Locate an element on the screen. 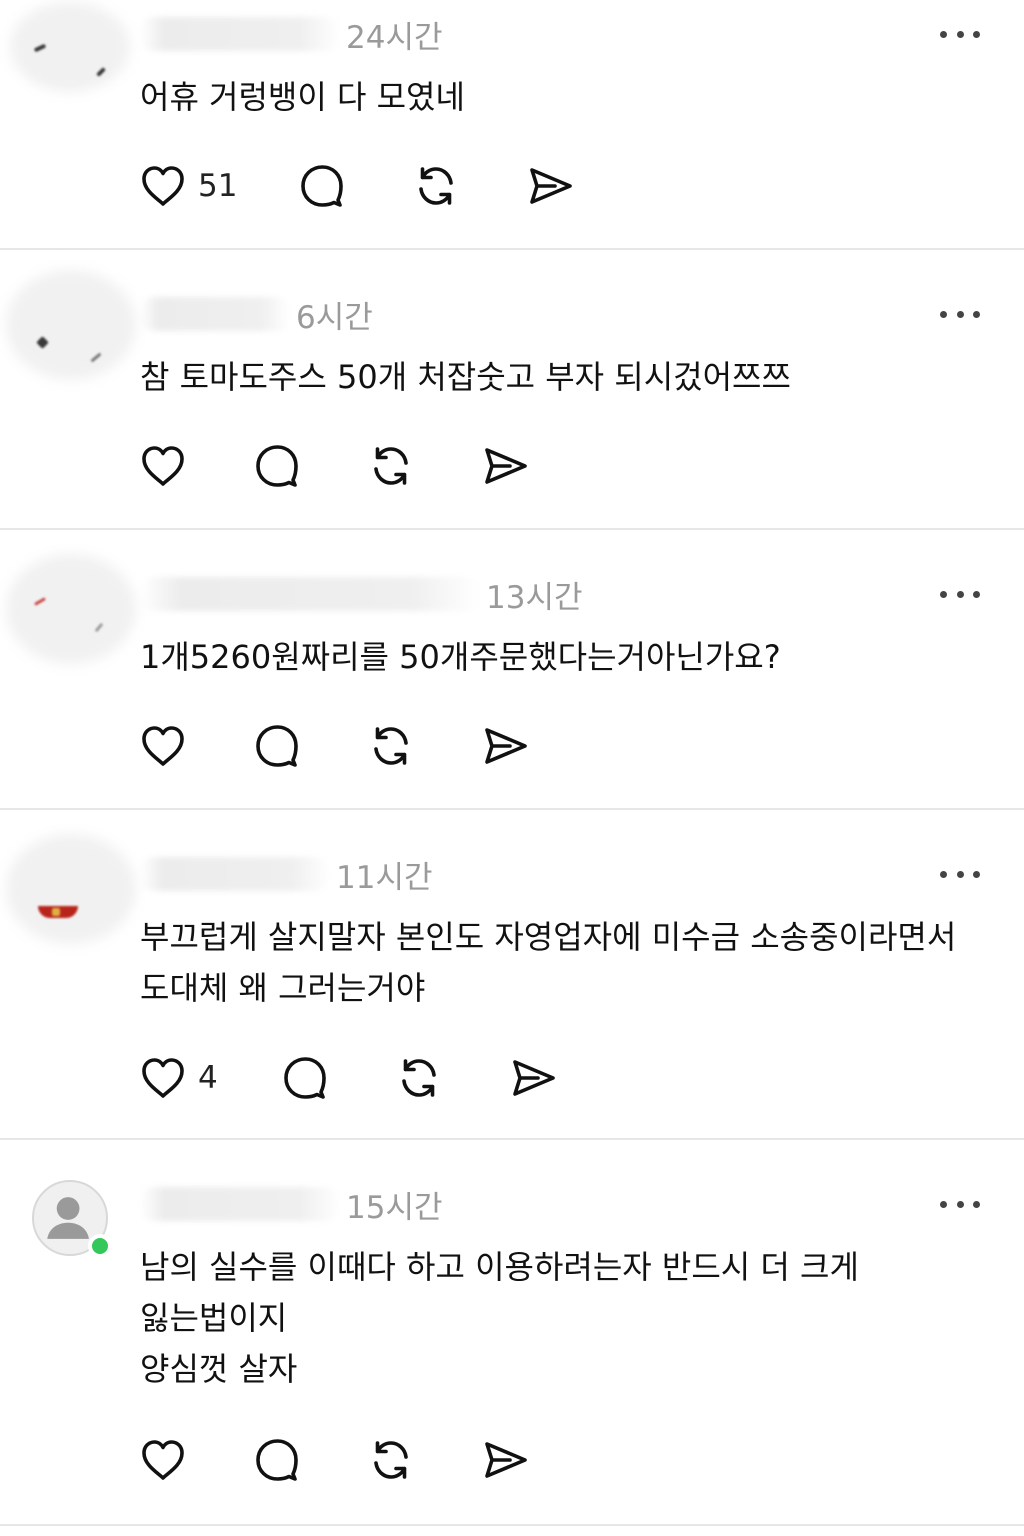 The width and height of the screenshot is (1024, 1536). username: 11시간 is located at coordinates (286, 874).